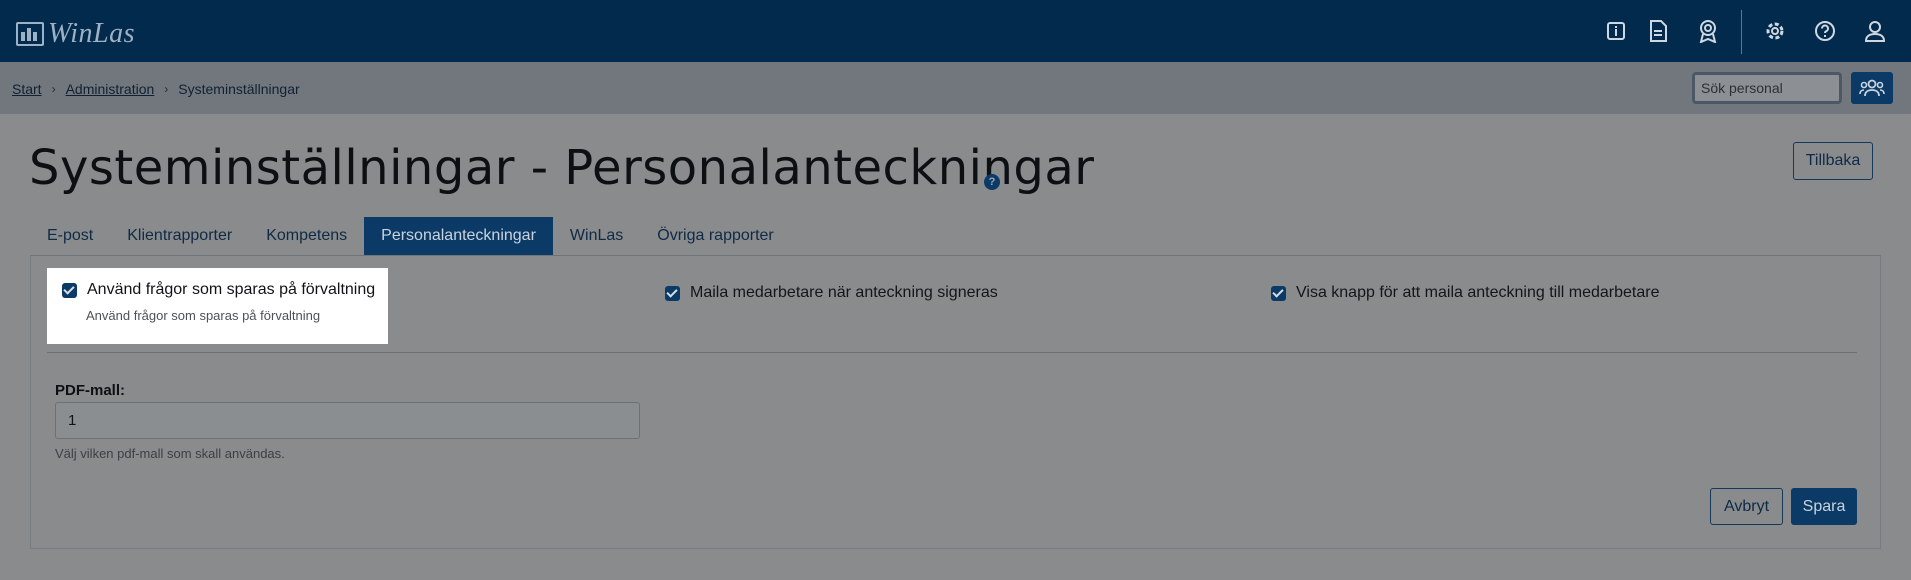 The image size is (1911, 580). What do you see at coordinates (70, 236) in the screenshot?
I see `tab-e-post: E-post` at bounding box center [70, 236].